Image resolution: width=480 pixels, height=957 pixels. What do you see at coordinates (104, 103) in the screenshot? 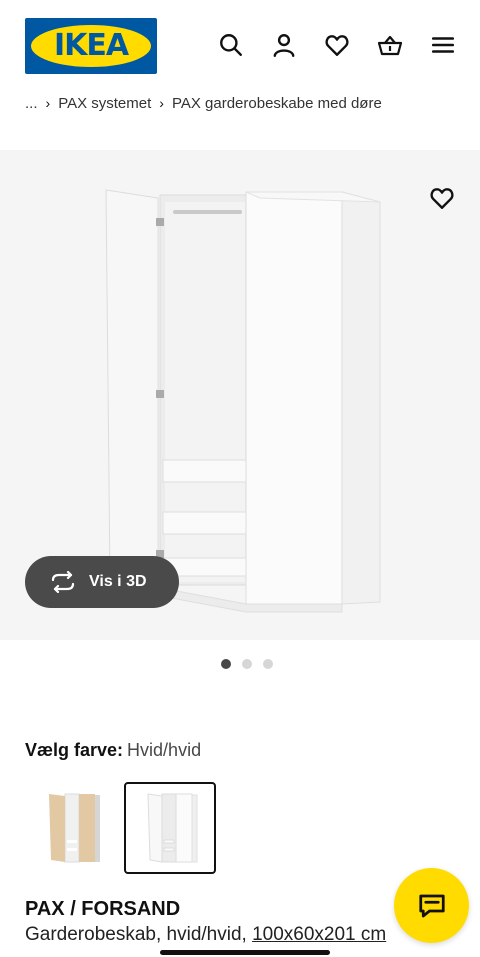
I see `breadcrumb-item-pax-system: PAX systemet` at bounding box center [104, 103].